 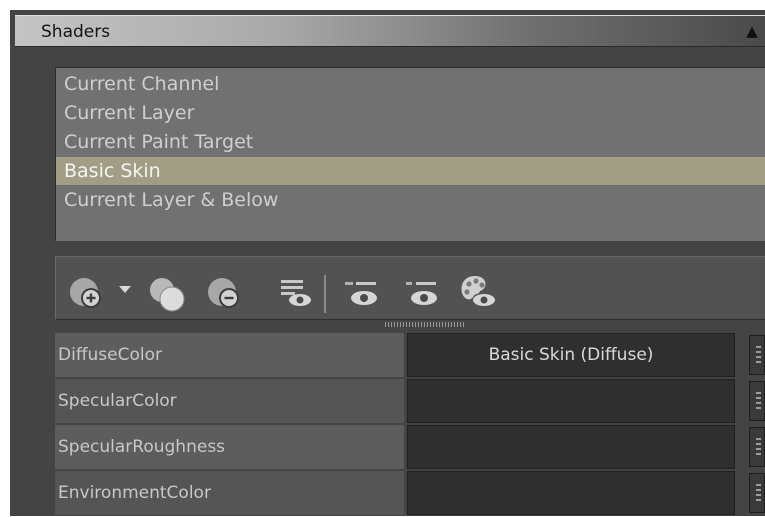 I want to click on table-row: SpecularRoughness, so click(x=410, y=448).